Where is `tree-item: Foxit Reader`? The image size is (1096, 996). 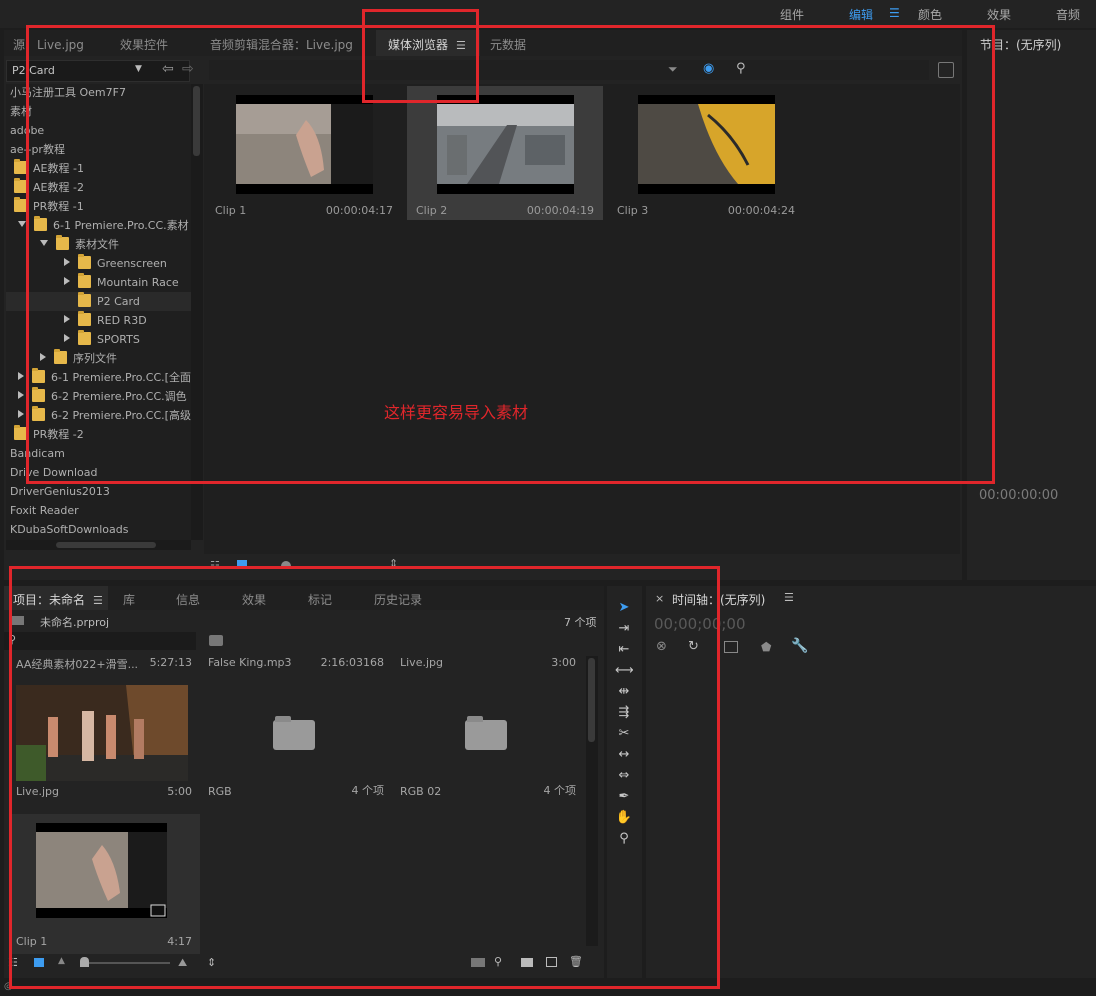 tree-item: Foxit Reader is located at coordinates (44, 510).